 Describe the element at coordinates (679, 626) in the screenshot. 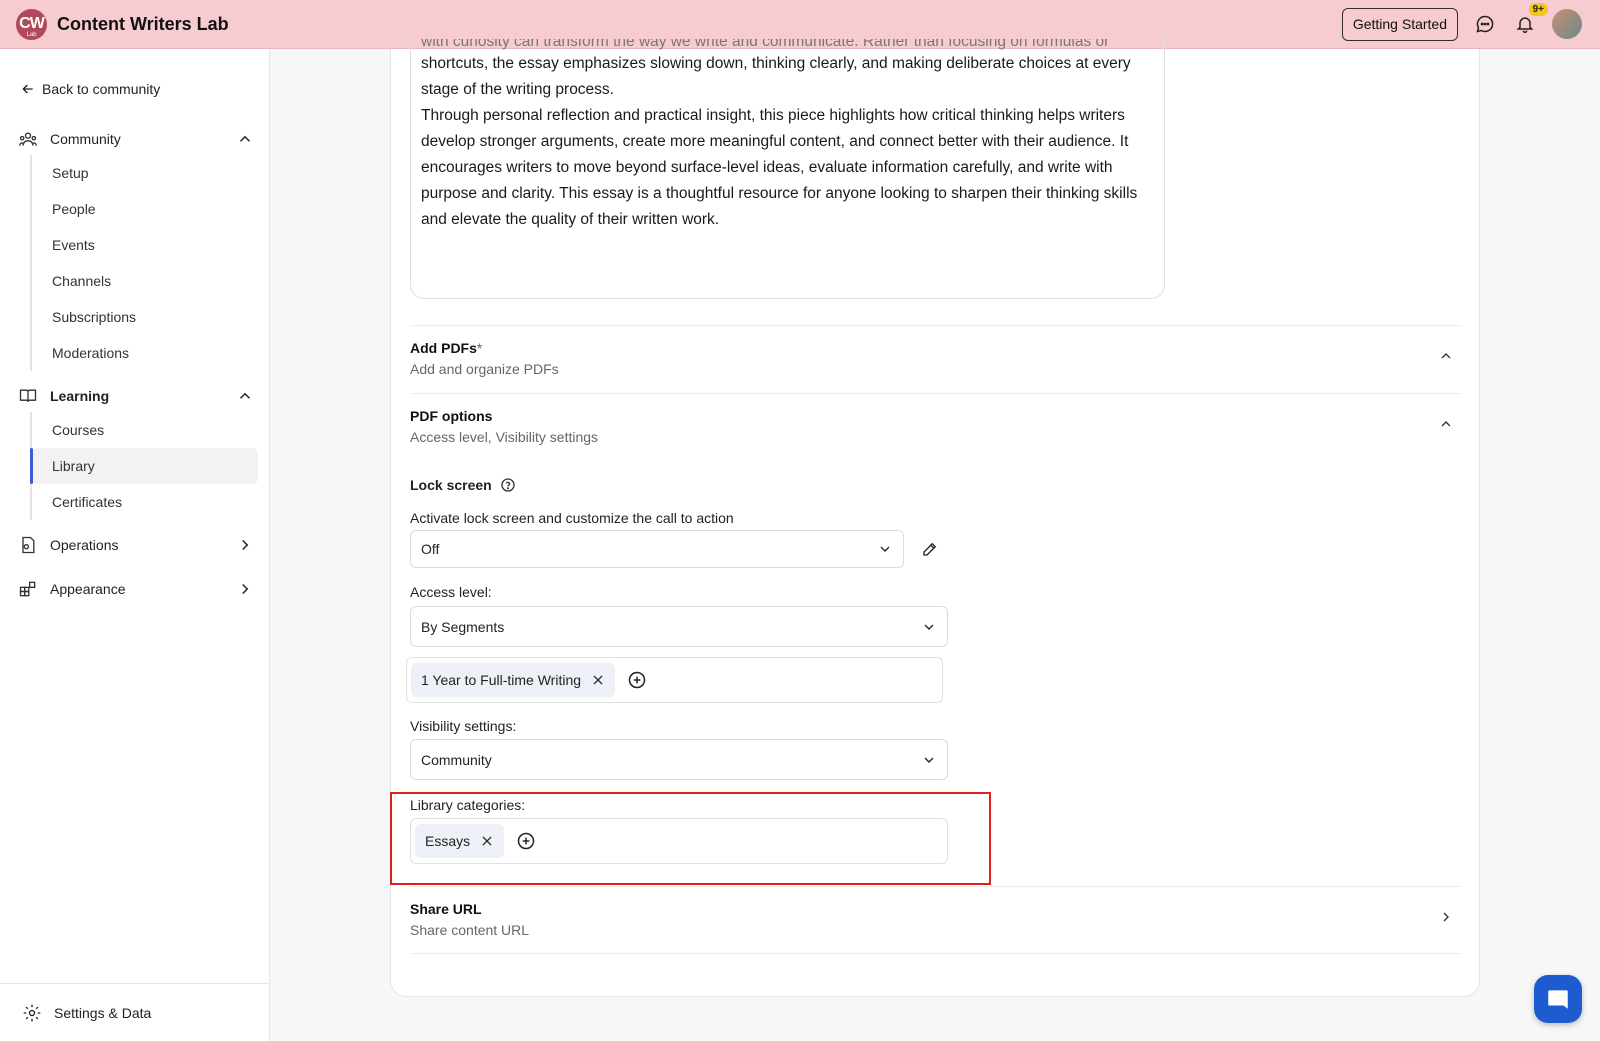

I see `access-level-select: By Segments` at that location.